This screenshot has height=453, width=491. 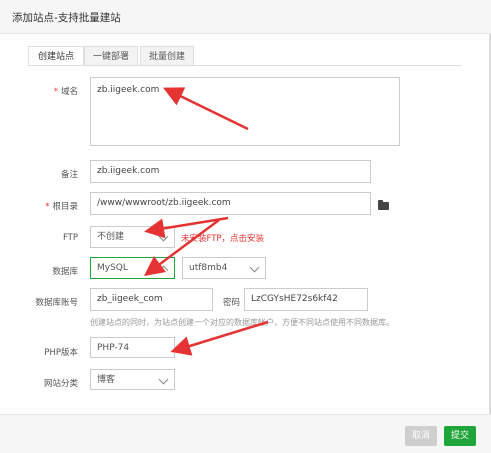 I want to click on category-value: 博客, so click(x=106, y=380).